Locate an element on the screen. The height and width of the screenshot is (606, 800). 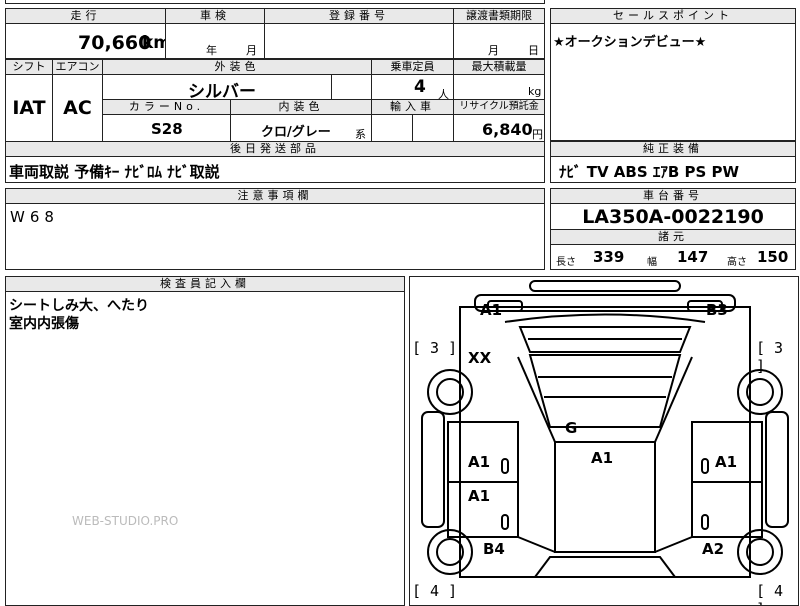
length-label: 長さ is located at coordinates (566, 262).